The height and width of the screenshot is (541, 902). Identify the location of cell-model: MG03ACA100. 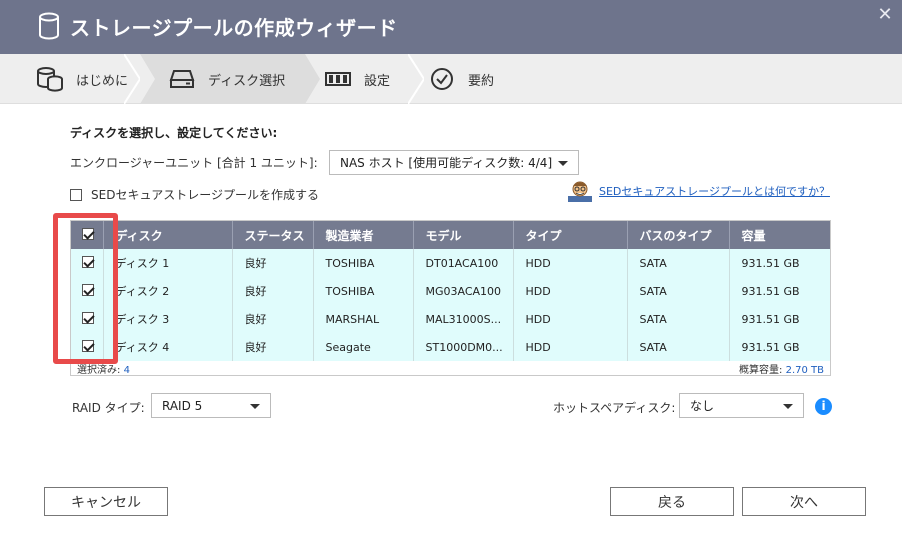
(463, 291).